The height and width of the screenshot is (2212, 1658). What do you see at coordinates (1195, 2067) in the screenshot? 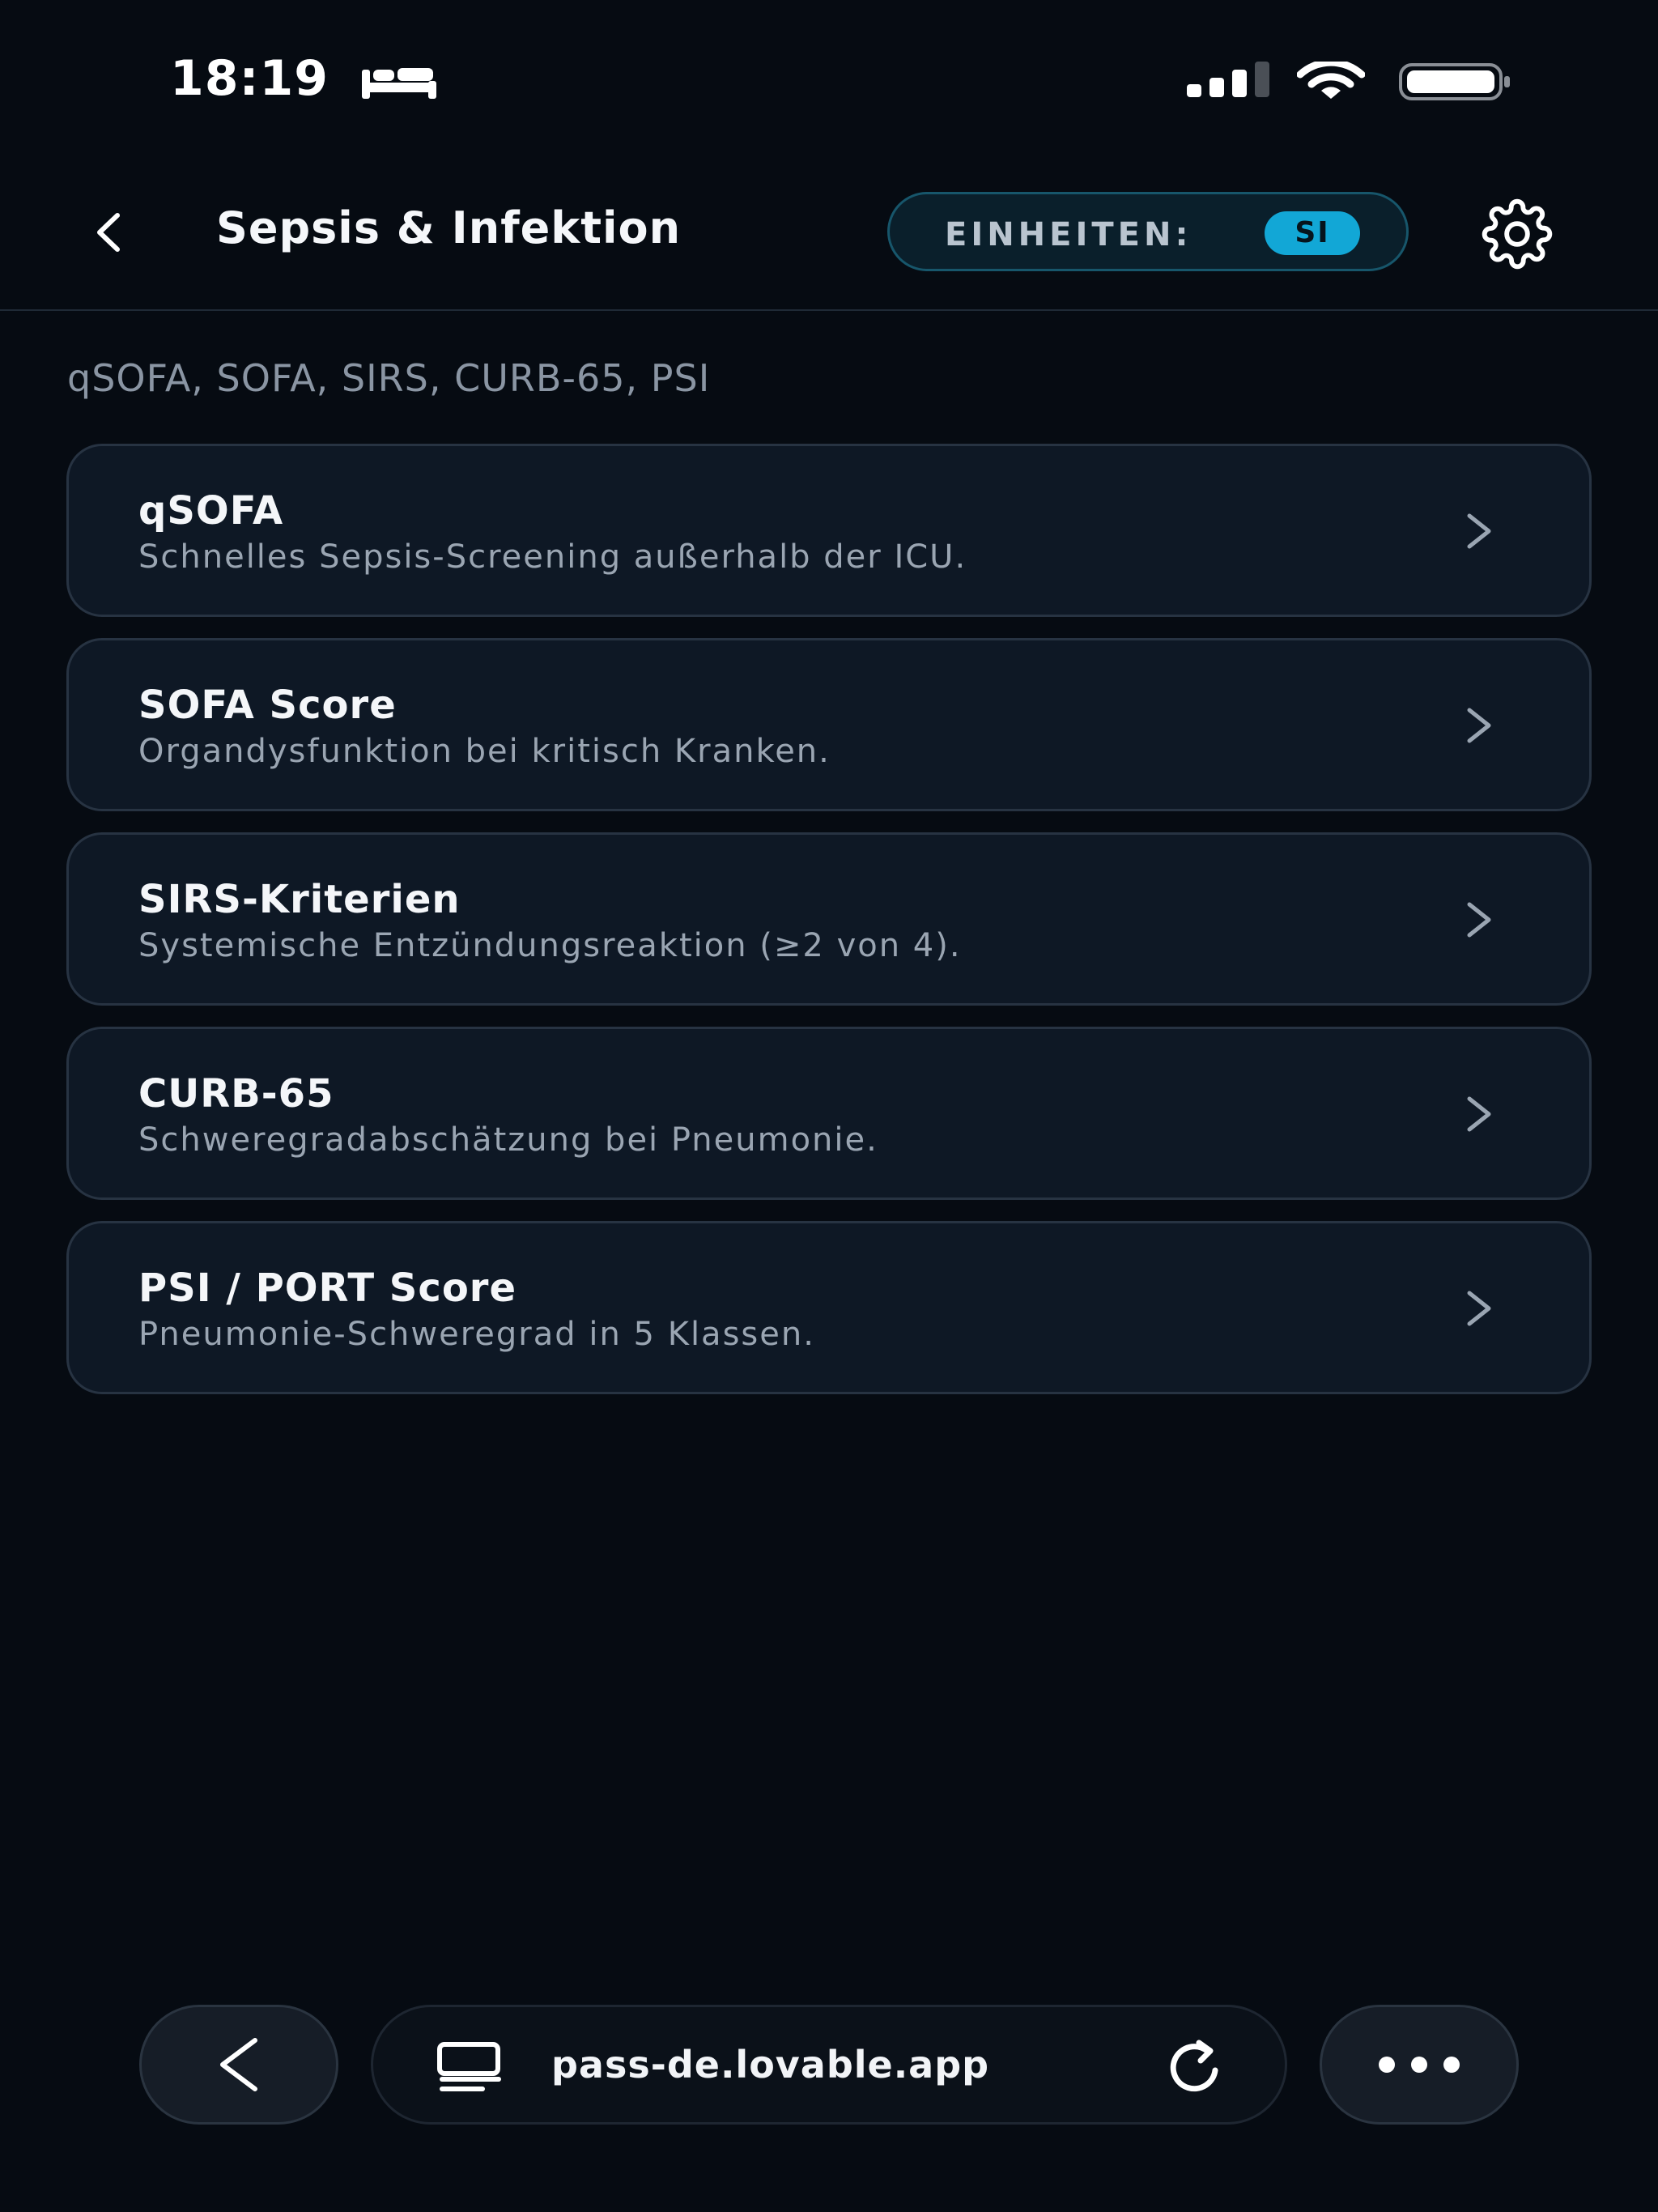
I see `reload-icon` at bounding box center [1195, 2067].